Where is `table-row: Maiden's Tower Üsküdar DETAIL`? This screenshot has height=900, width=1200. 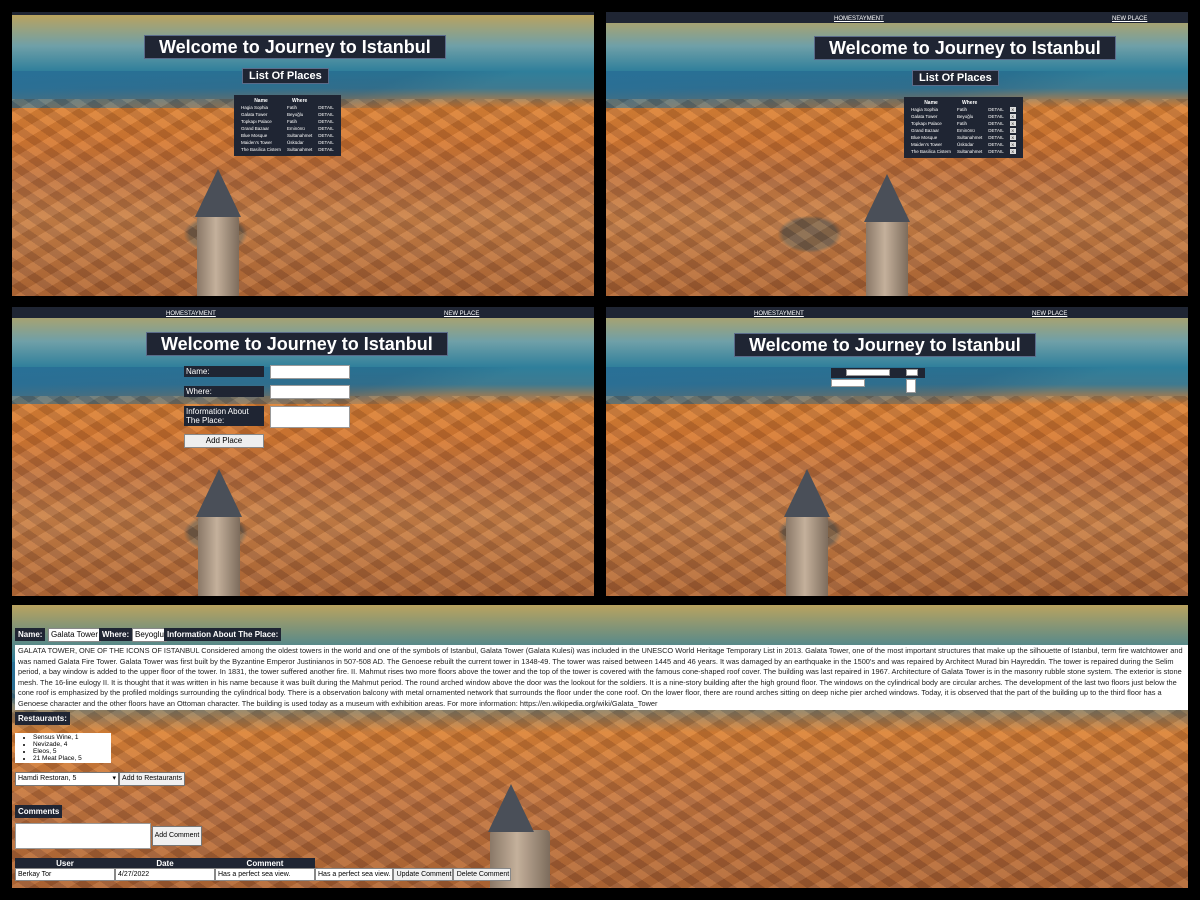
table-row: Maiden's Tower Üsküdar DETAIL is located at coordinates (287, 142).